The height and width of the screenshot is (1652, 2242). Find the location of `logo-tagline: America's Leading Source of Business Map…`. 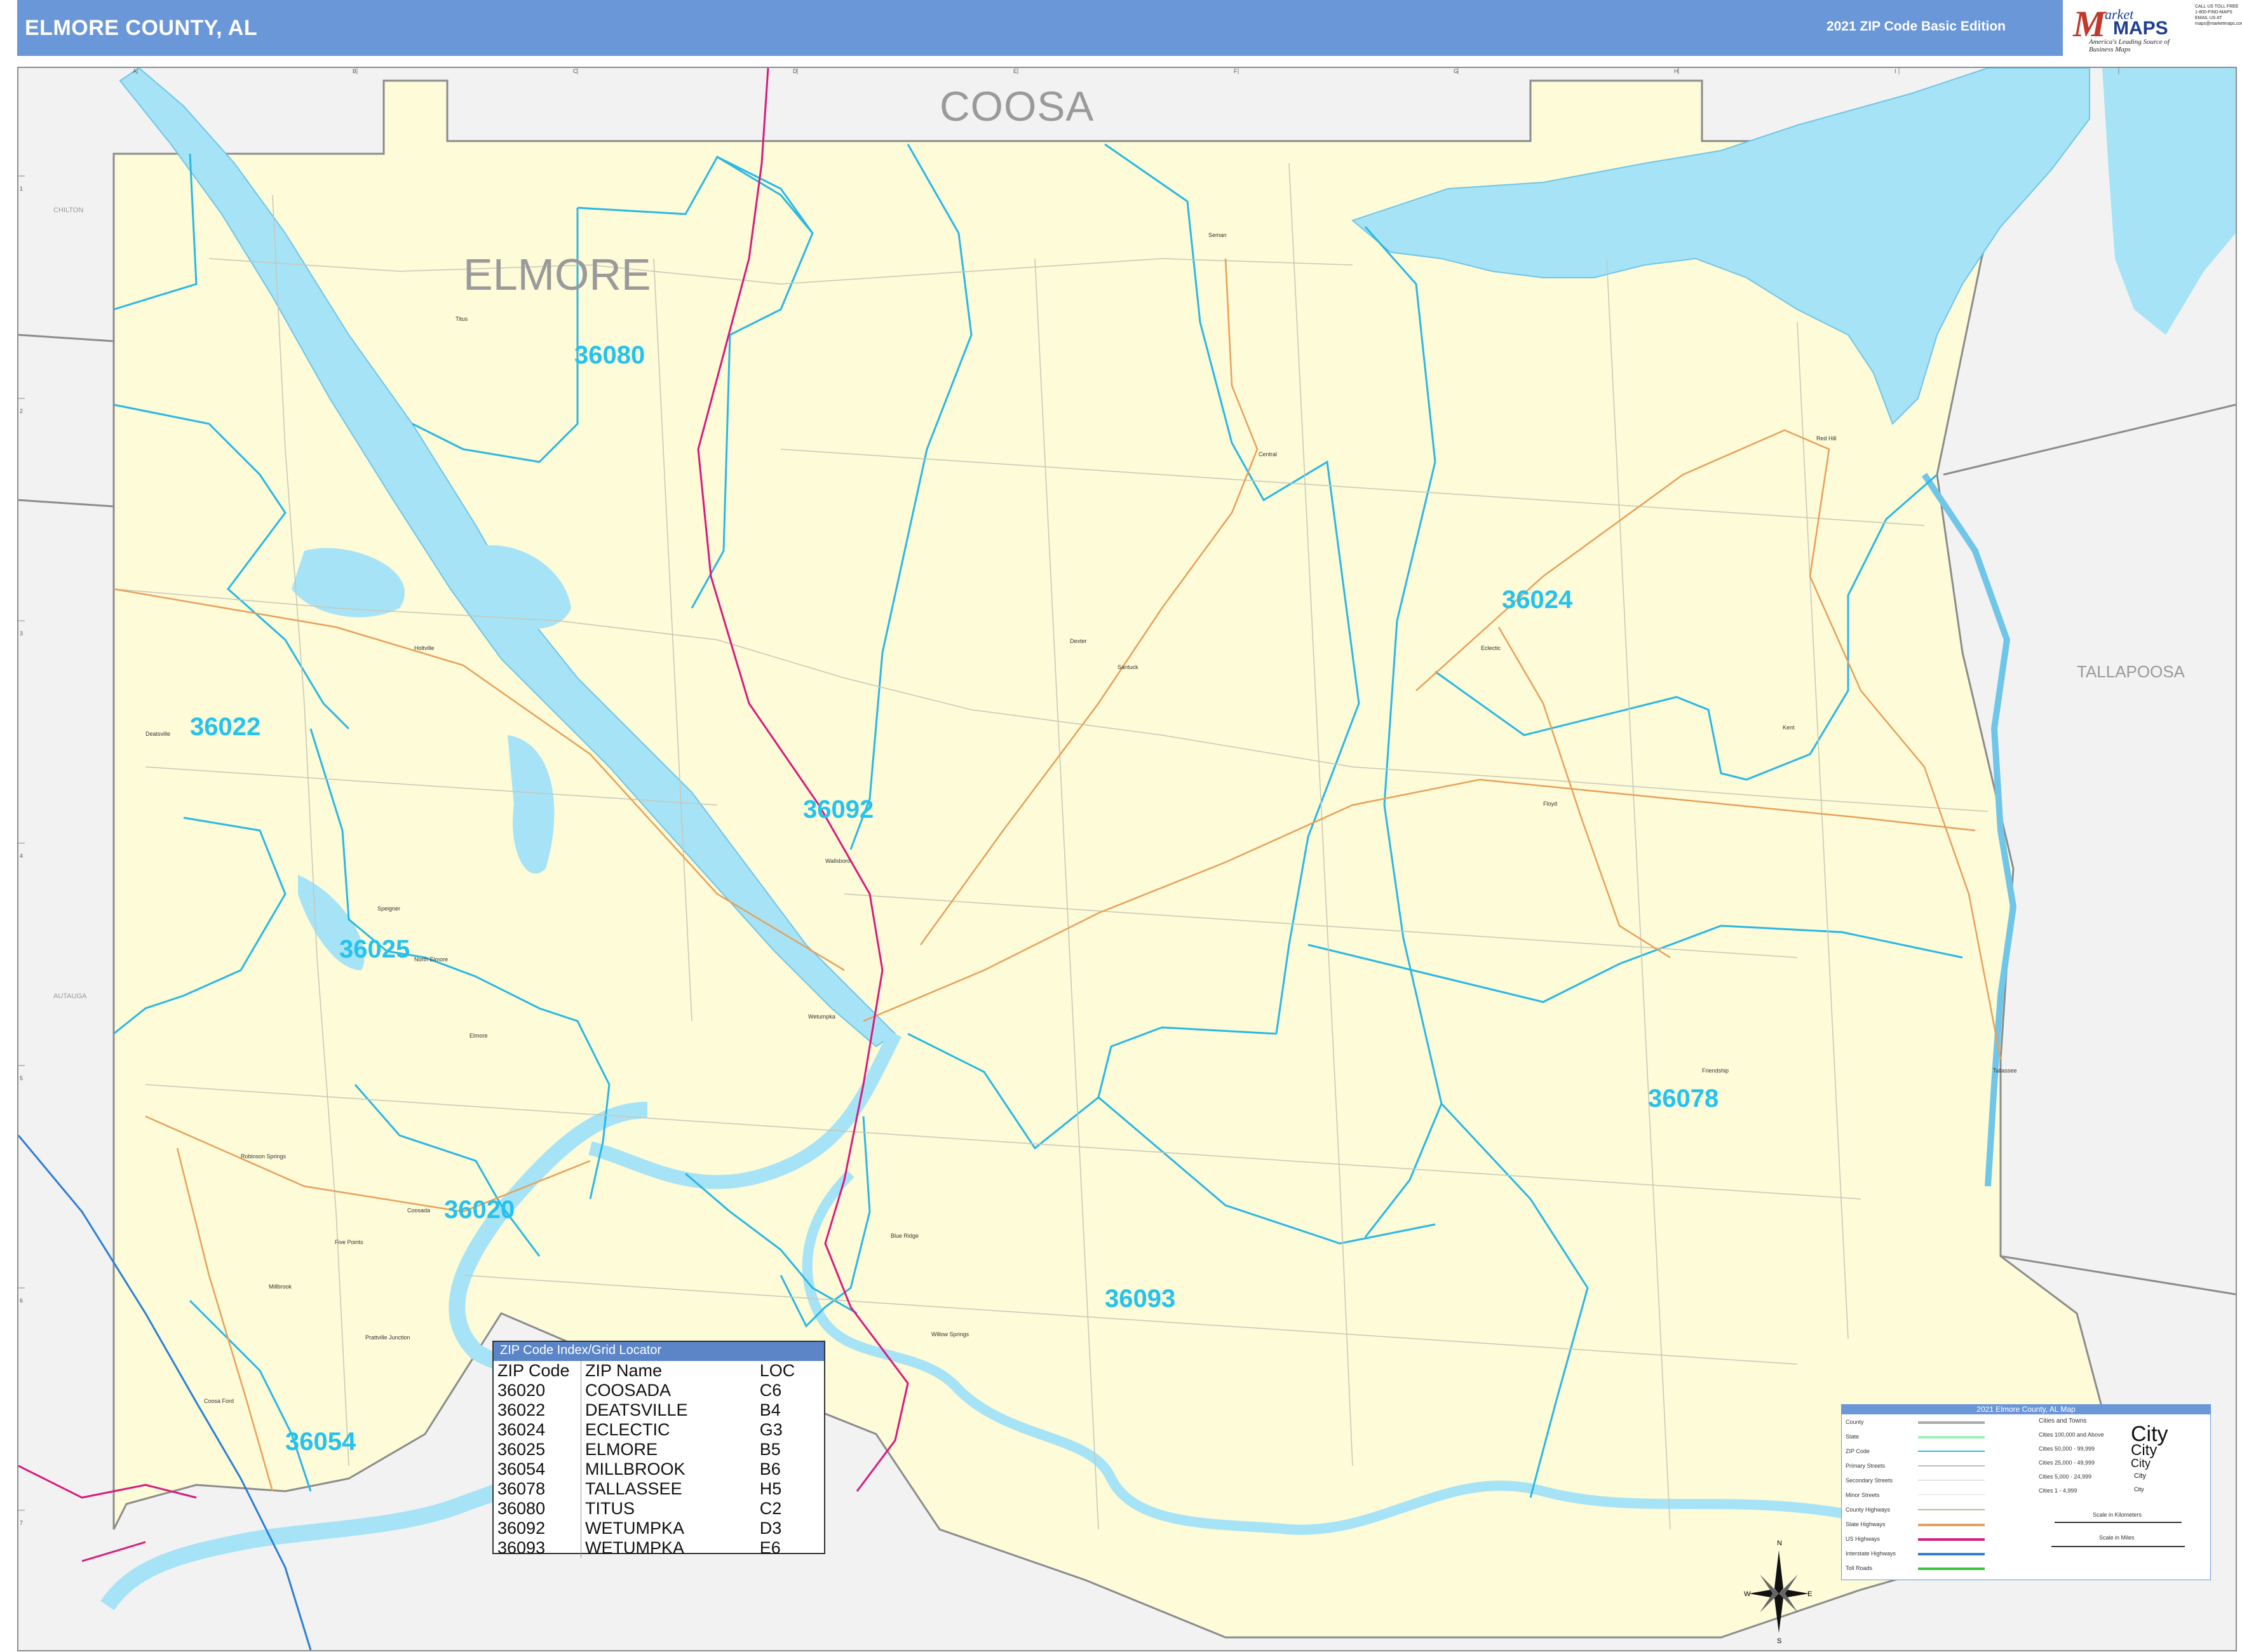

logo-tagline: America's Leading Source of Business Map… is located at coordinates (2129, 46).